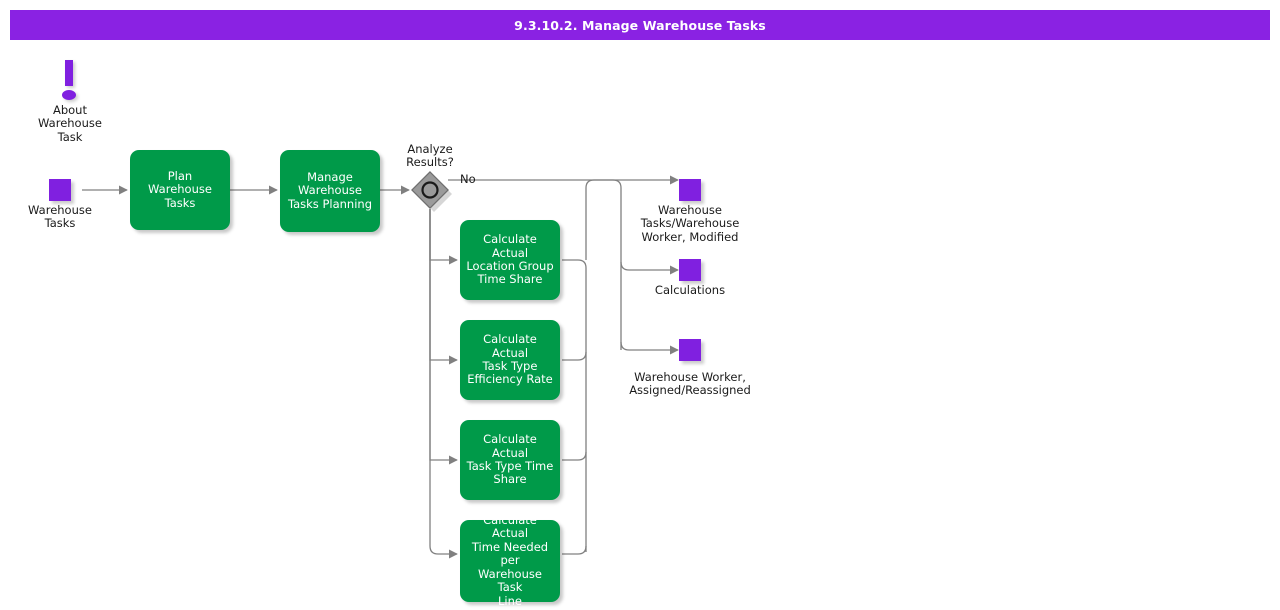 This screenshot has width=1280, height=610. I want to click on data-object-warehouse-tasks-label: Warehouse Tasks, so click(60, 217).